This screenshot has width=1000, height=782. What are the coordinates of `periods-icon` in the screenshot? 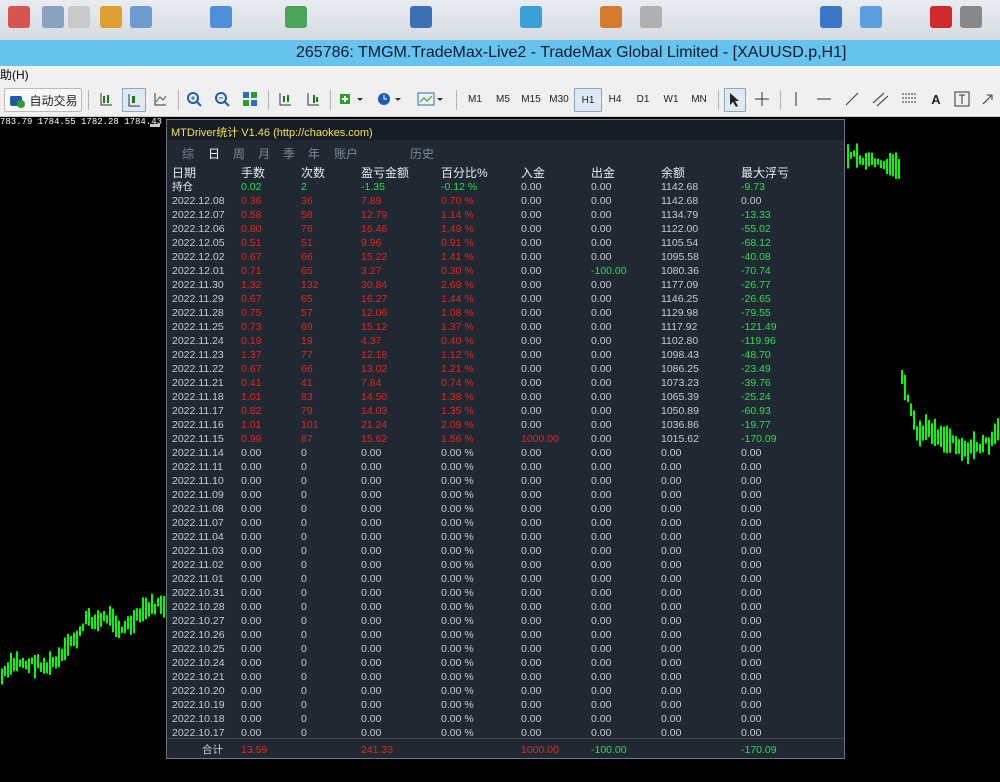 It's located at (390, 99).